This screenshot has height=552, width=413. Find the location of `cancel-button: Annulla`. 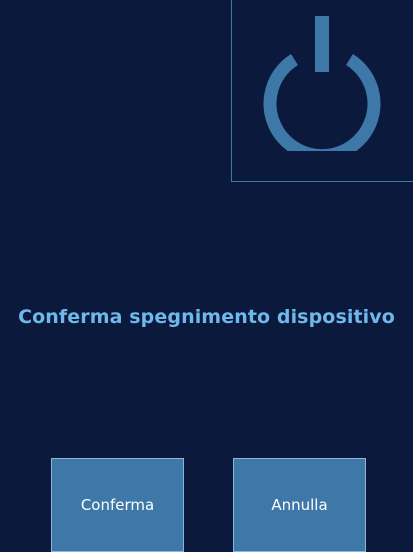

cancel-button: Annulla is located at coordinates (299, 505).